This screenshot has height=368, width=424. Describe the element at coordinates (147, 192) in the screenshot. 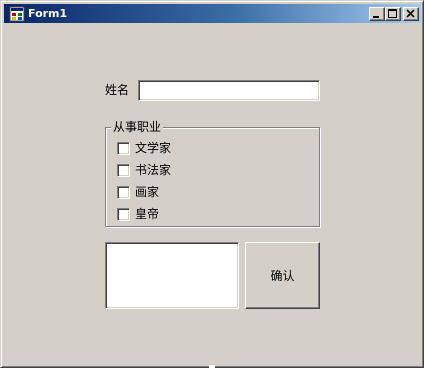

I see `painter-checkbox-label: 画家` at that location.